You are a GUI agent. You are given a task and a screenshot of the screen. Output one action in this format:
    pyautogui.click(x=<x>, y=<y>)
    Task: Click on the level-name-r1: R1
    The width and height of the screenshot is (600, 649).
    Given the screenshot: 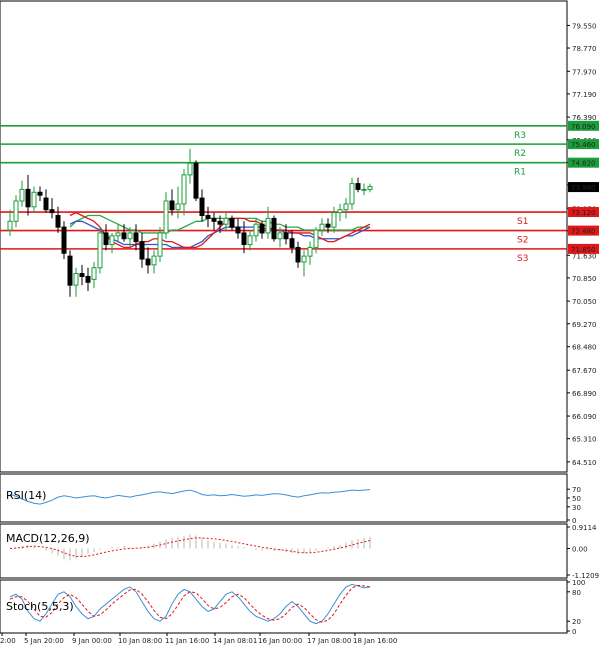 What is the action you would take?
    pyautogui.click(x=520, y=173)
    